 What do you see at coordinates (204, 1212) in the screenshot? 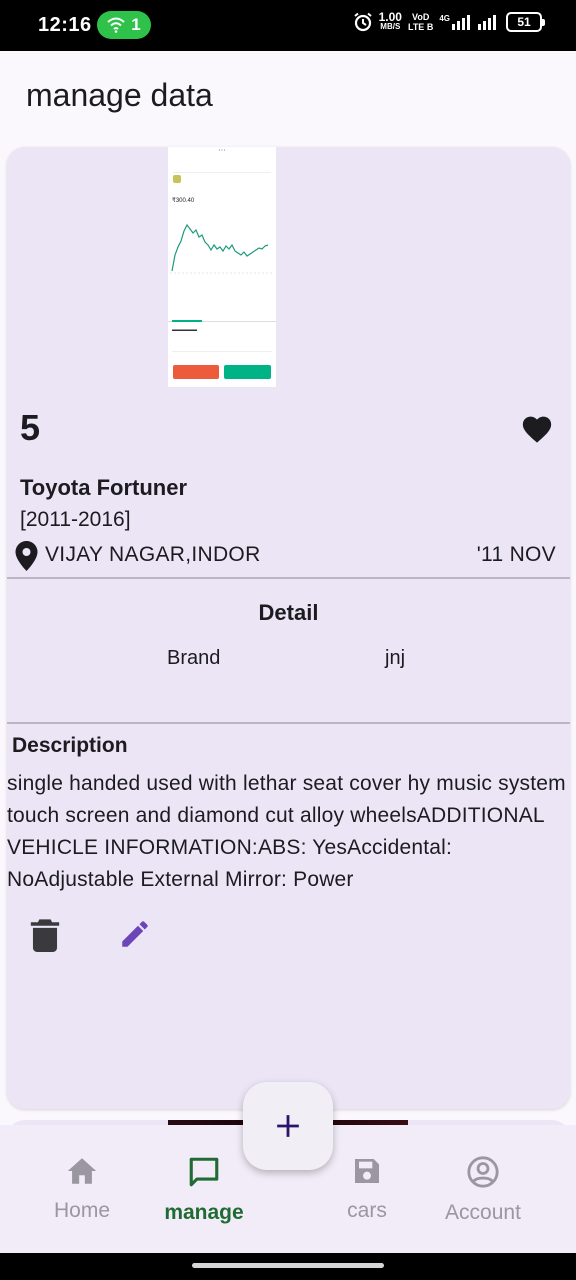
I see `nav-label-manage: manage` at bounding box center [204, 1212].